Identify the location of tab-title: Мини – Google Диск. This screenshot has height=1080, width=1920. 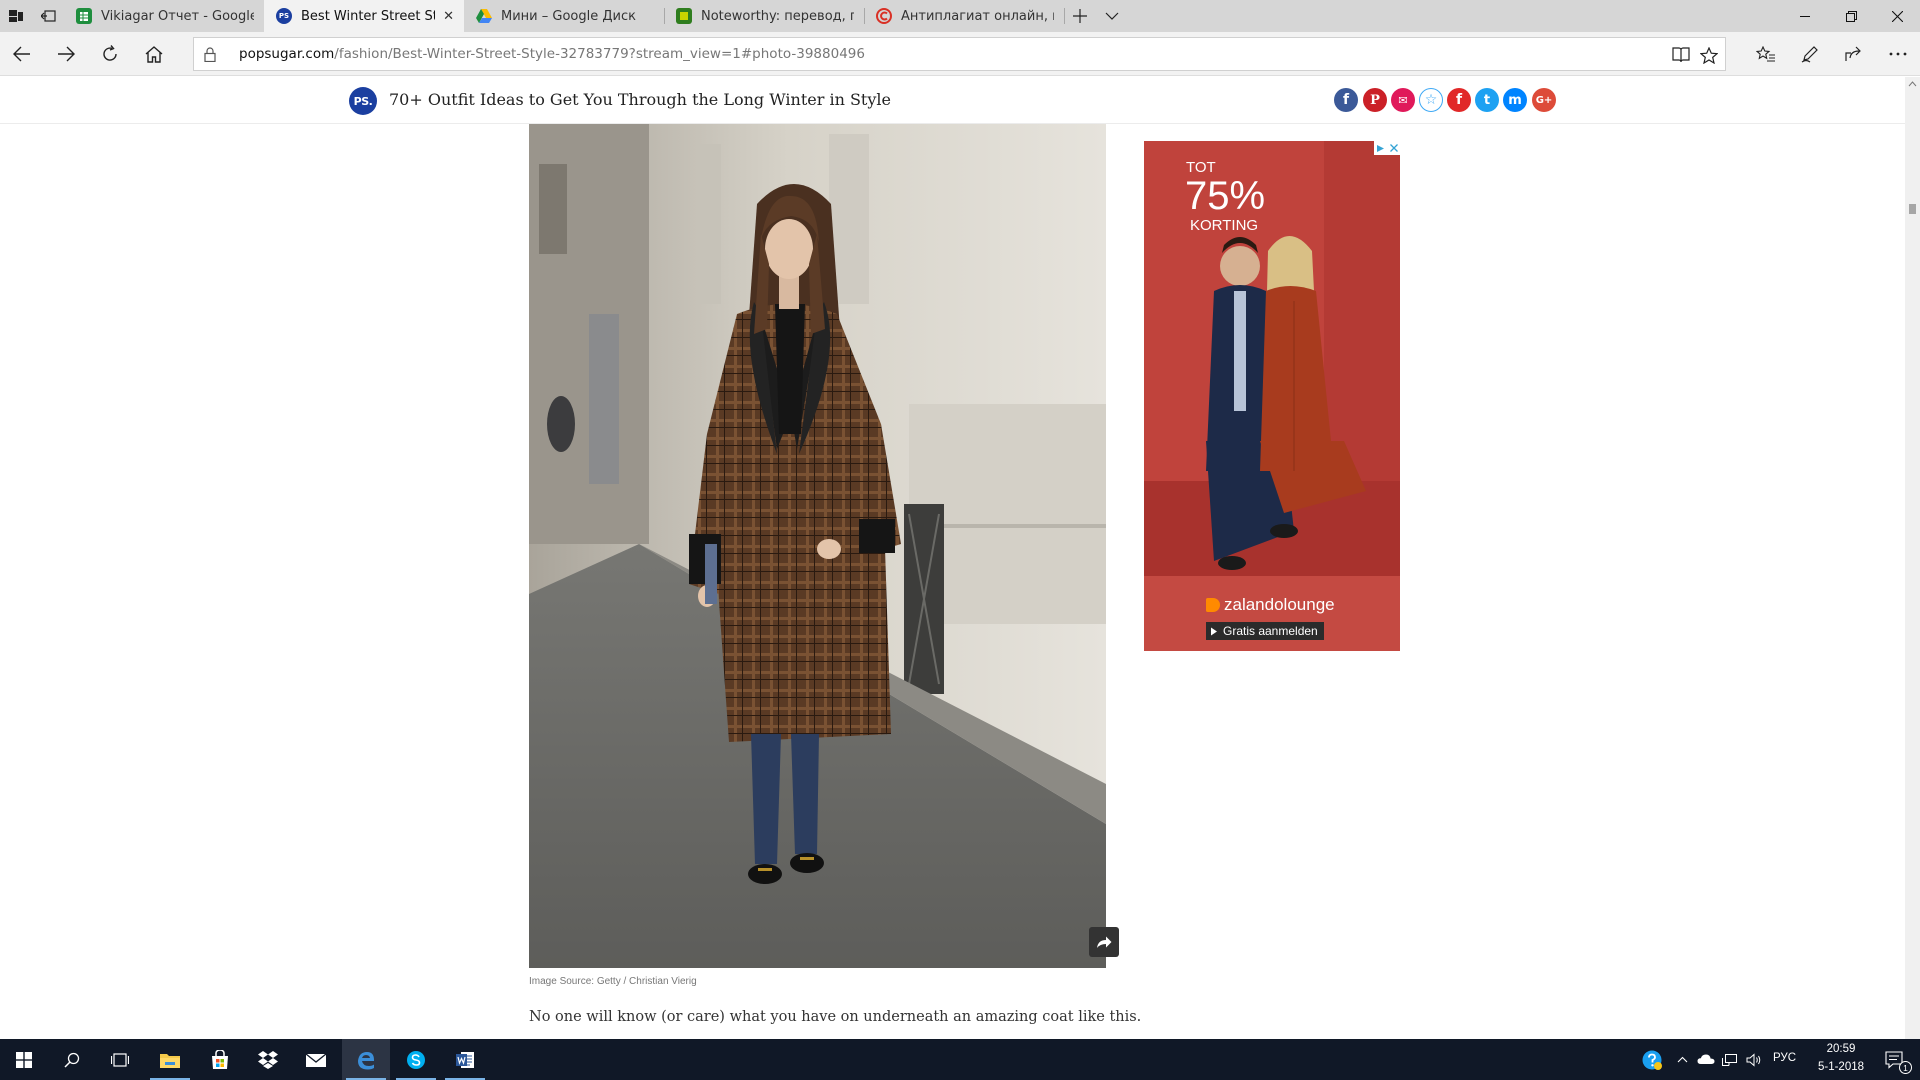
(568, 16).